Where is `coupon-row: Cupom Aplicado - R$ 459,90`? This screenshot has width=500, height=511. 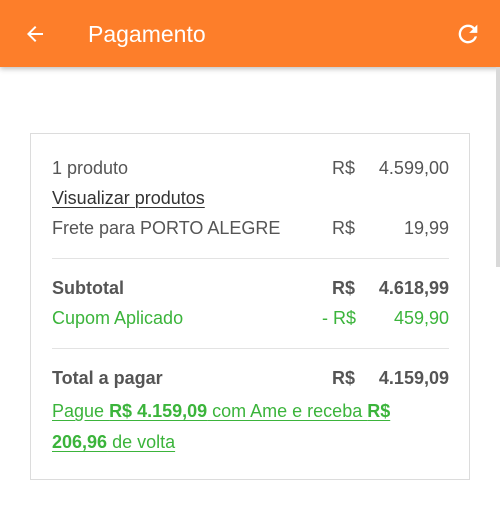
coupon-row: Cupom Aplicado - R$ 459,90 is located at coordinates (250, 322).